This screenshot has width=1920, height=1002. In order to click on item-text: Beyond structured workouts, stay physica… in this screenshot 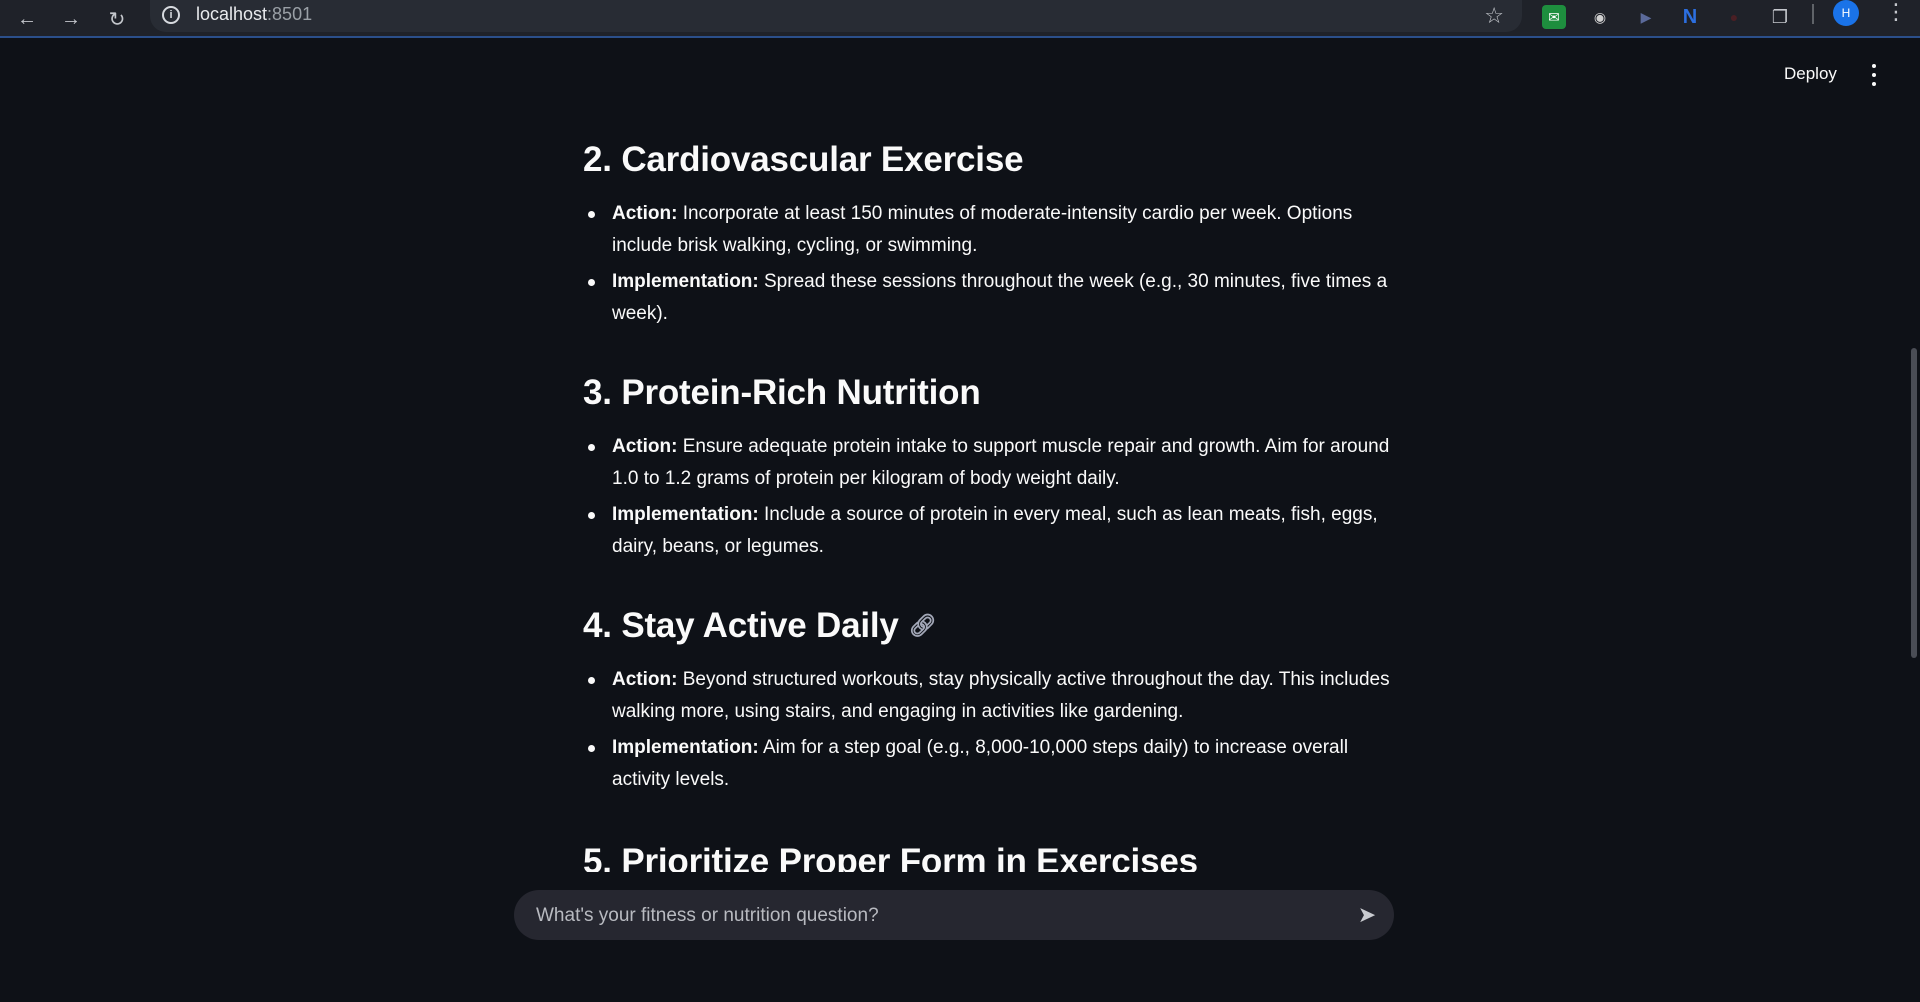, I will do `click(1001, 695)`.